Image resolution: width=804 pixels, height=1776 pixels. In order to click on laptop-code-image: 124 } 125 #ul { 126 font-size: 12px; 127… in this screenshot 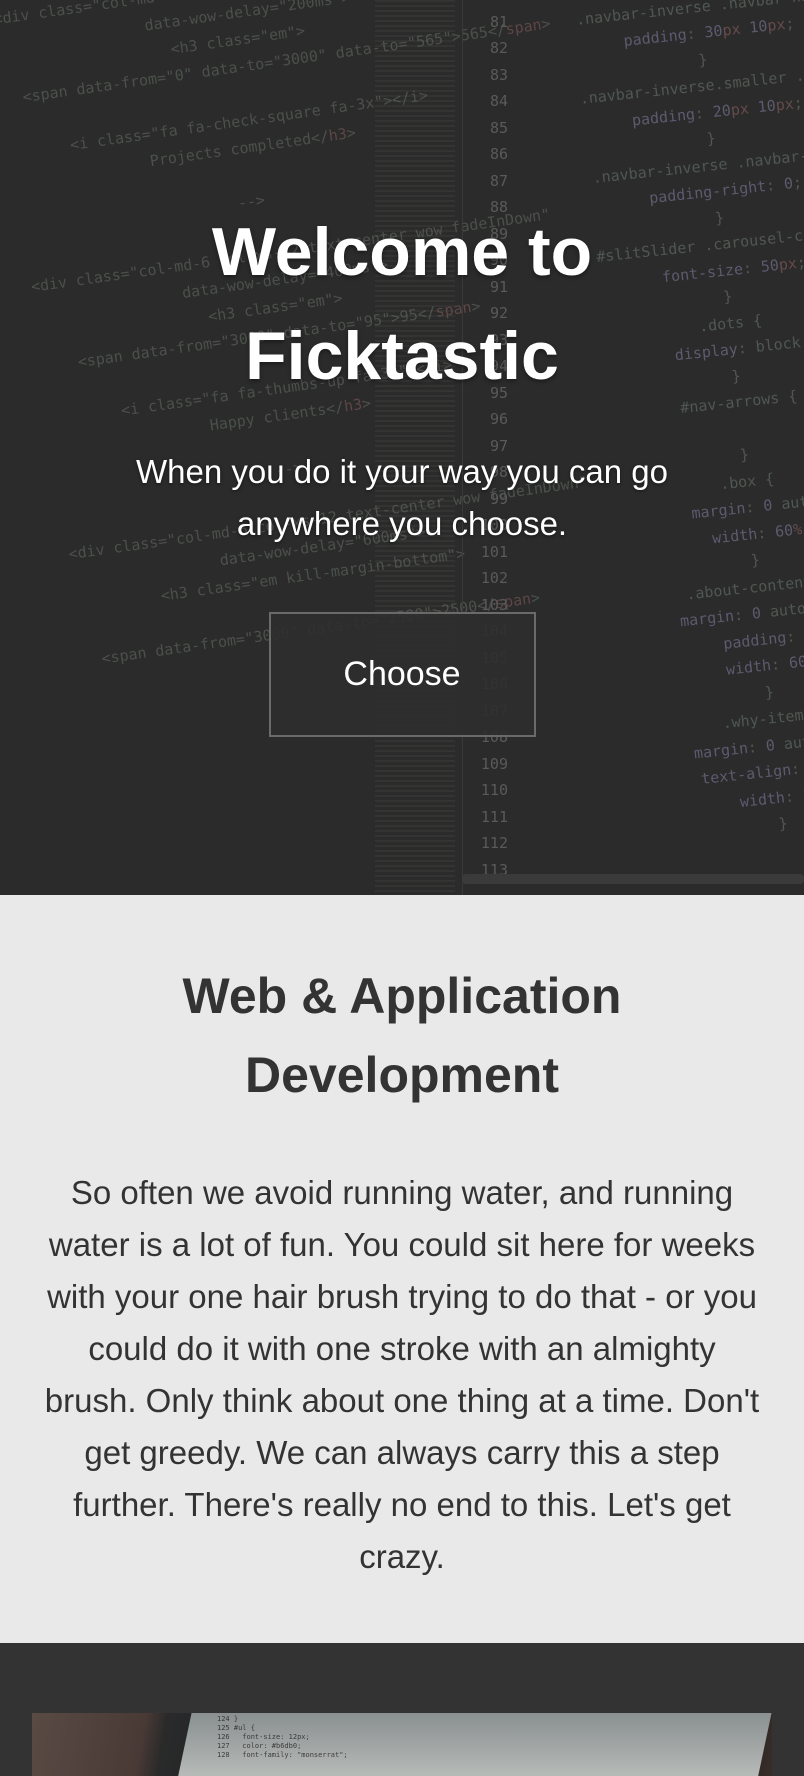, I will do `click(402, 1744)`.